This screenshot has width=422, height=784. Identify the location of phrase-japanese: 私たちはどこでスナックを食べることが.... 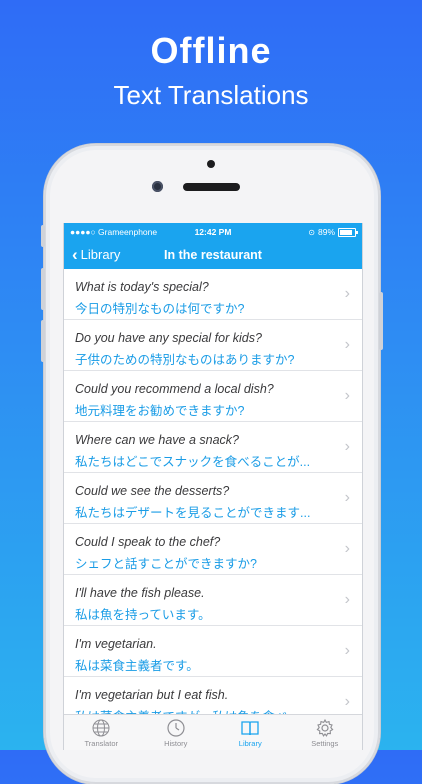
(193, 462).